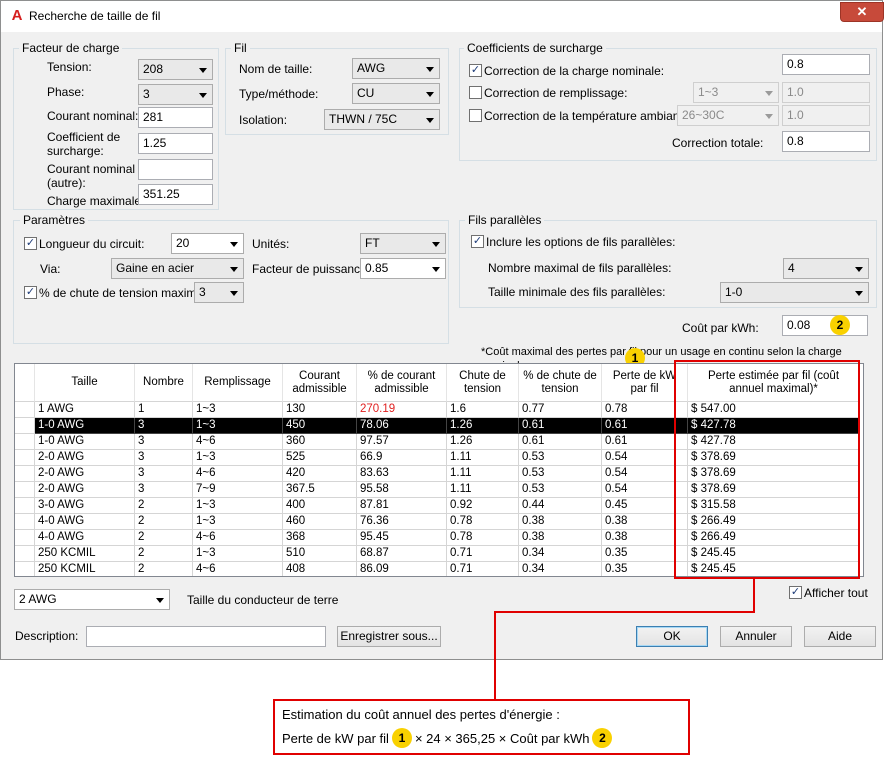  Describe the element at coordinates (66, 183) in the screenshot. I see `courant-autre-label-2: (autre):` at that location.